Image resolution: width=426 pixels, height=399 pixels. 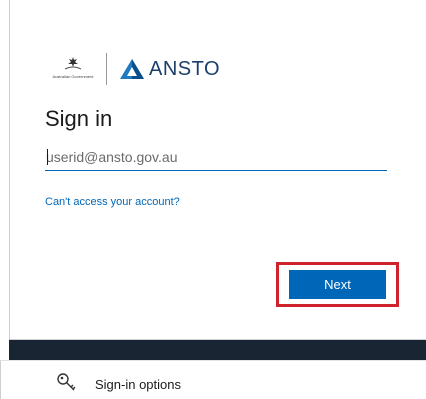 I want to click on email-field, so click(x=216, y=157).